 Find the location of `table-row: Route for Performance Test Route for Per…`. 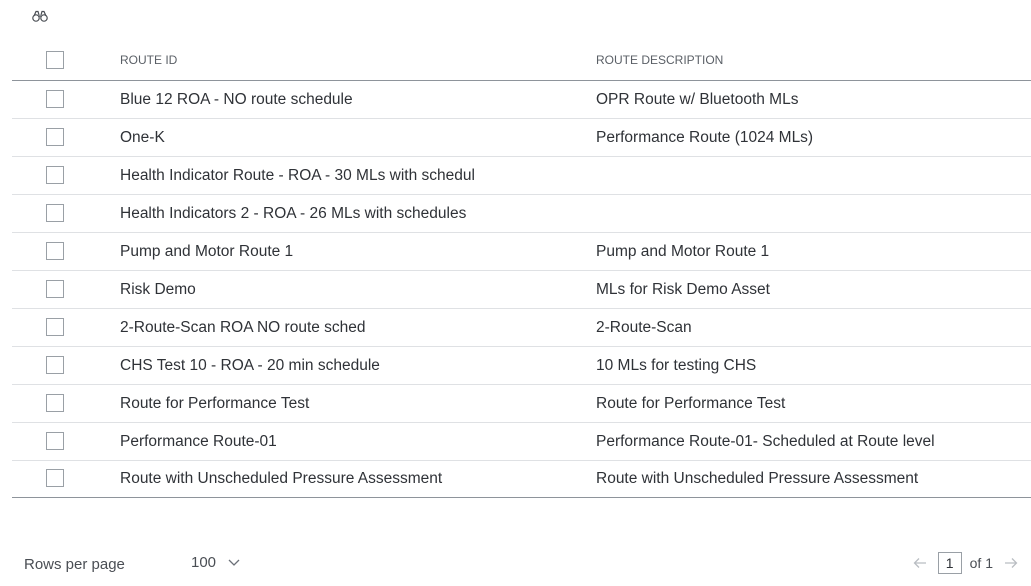

table-row: Route for Performance Test Route for Per… is located at coordinates (521, 404).